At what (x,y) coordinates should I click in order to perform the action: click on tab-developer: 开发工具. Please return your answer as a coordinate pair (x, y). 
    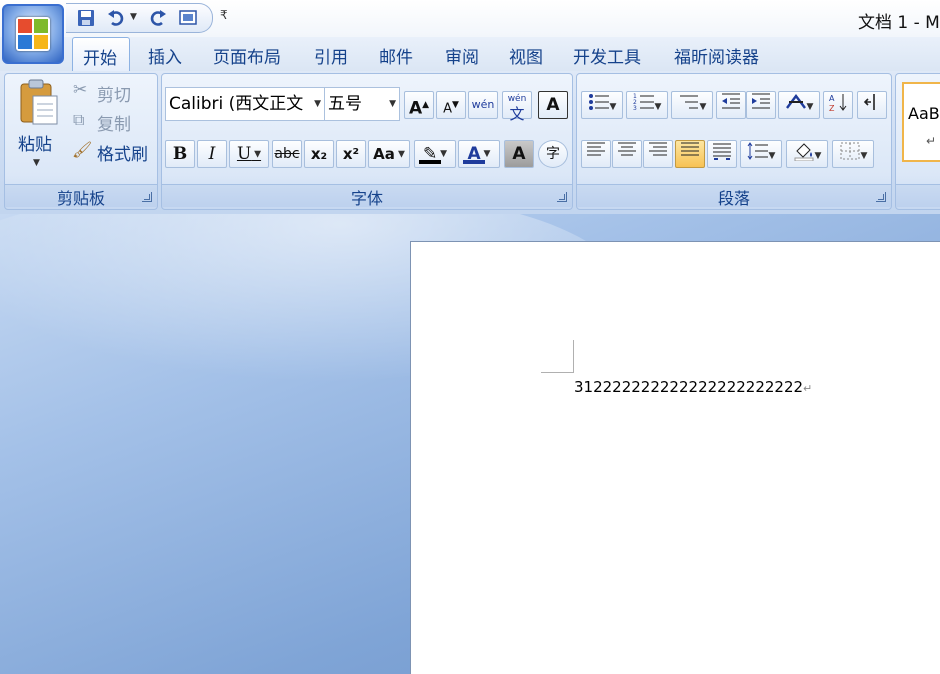
    Looking at the image, I should click on (607, 55).